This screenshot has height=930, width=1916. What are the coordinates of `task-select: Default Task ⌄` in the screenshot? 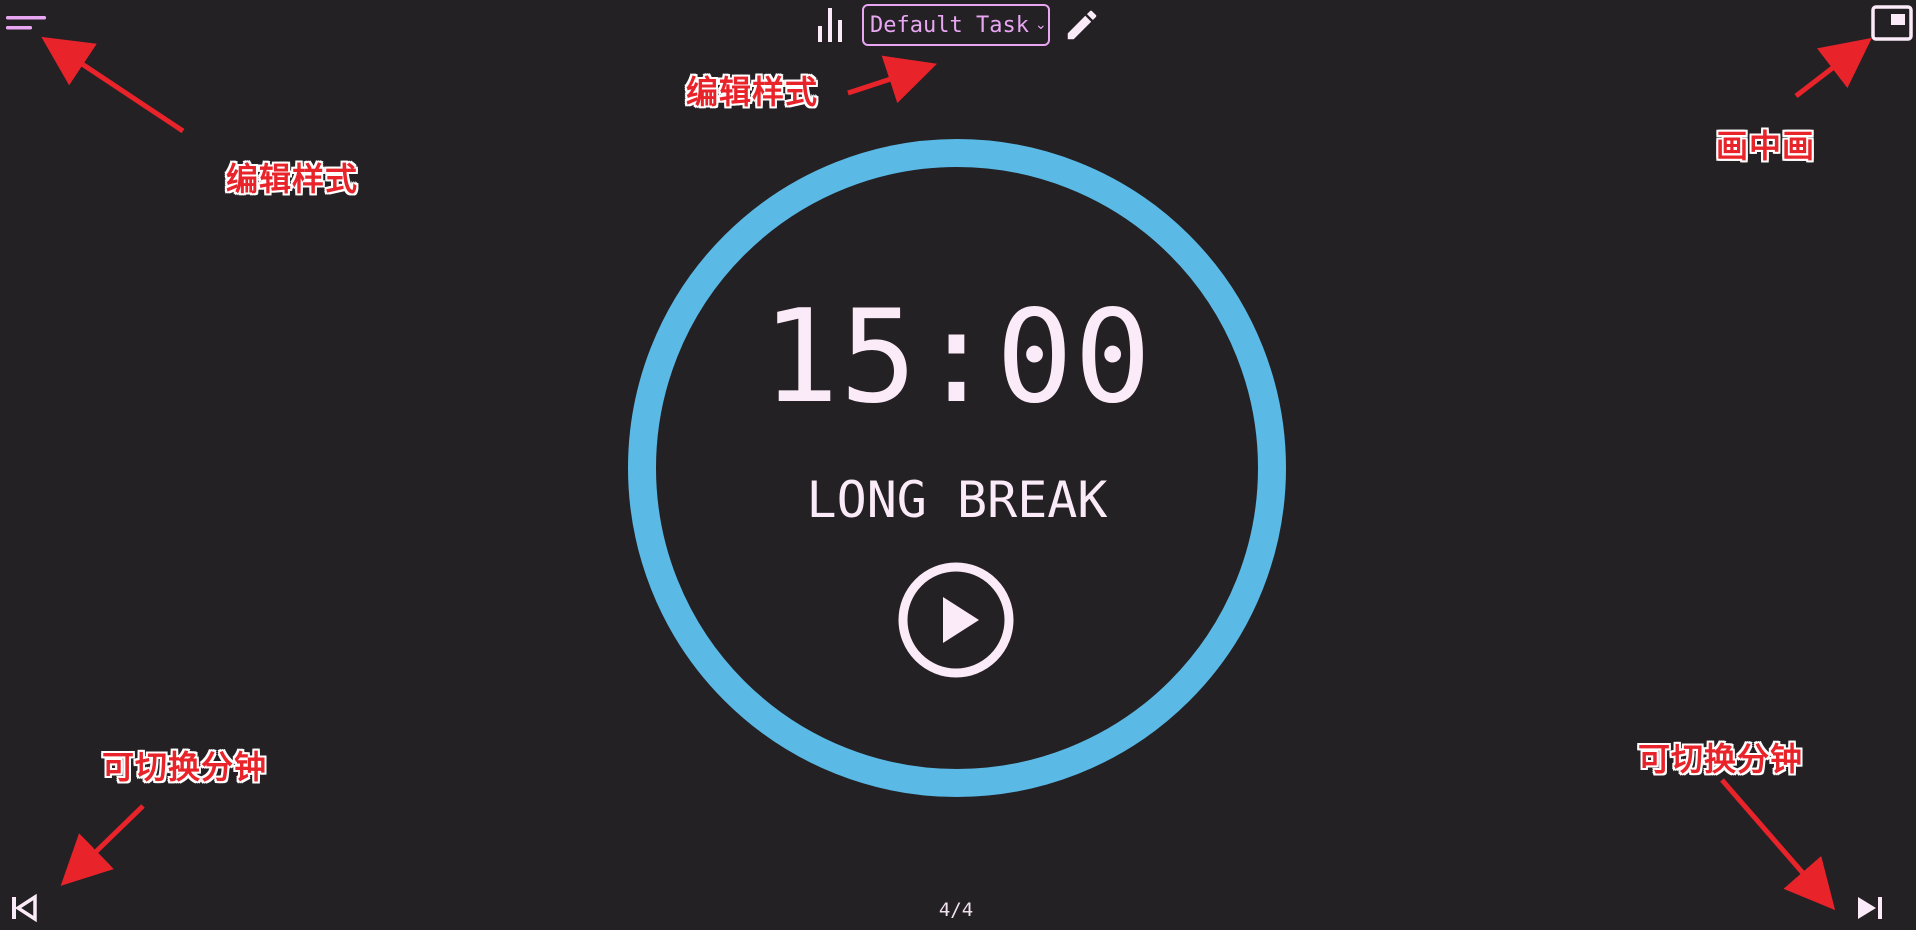 It's located at (956, 25).